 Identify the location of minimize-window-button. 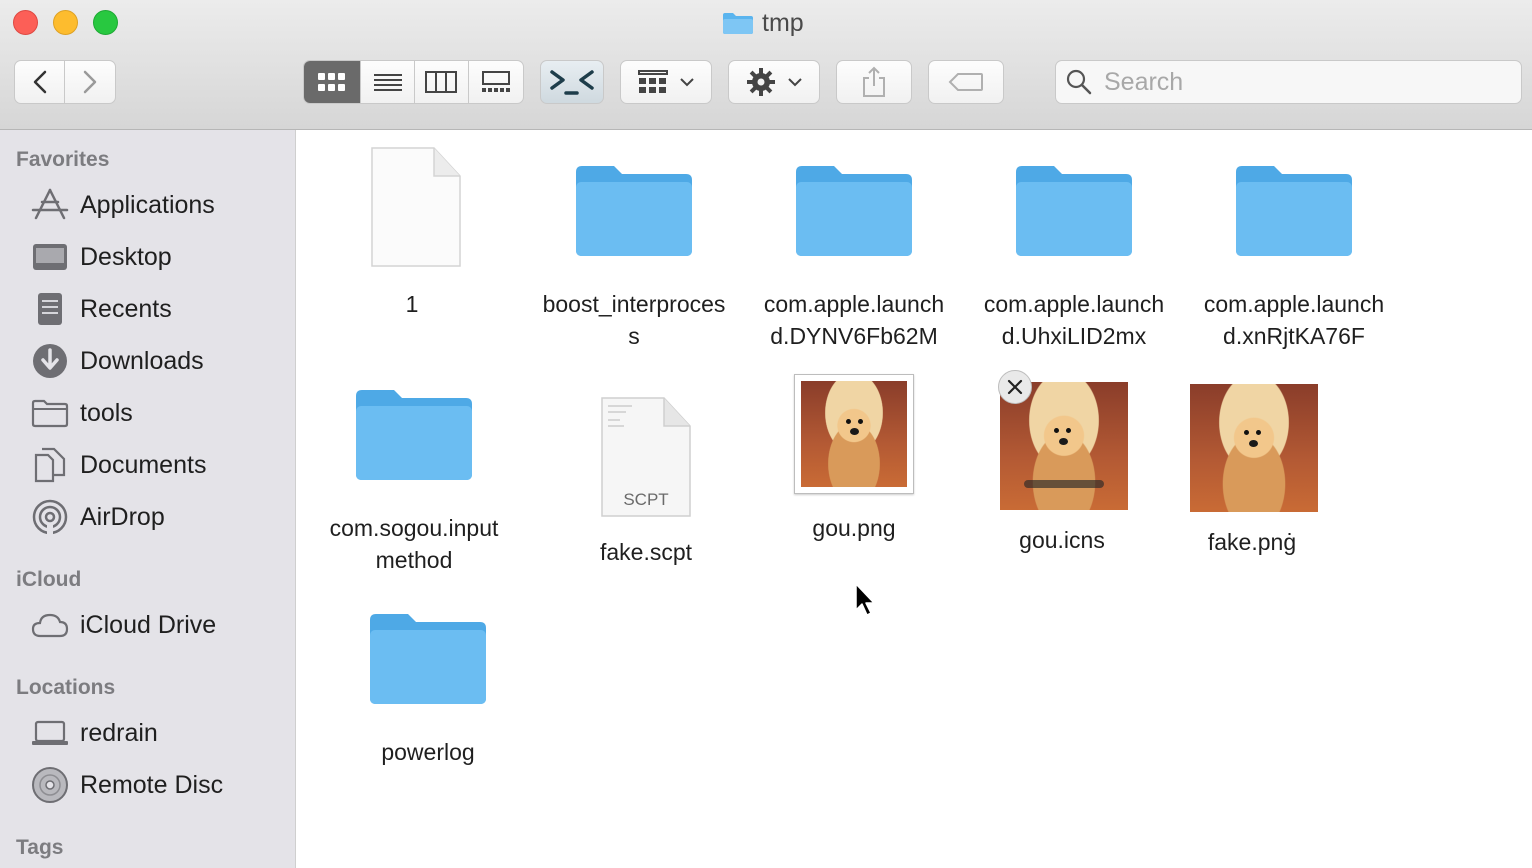
(65, 22).